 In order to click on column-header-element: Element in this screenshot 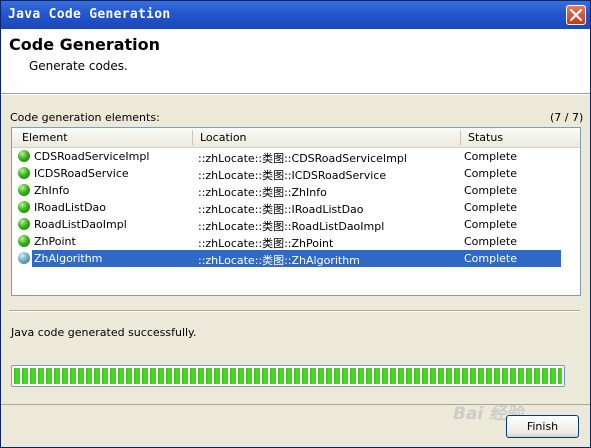, I will do `click(45, 137)`.